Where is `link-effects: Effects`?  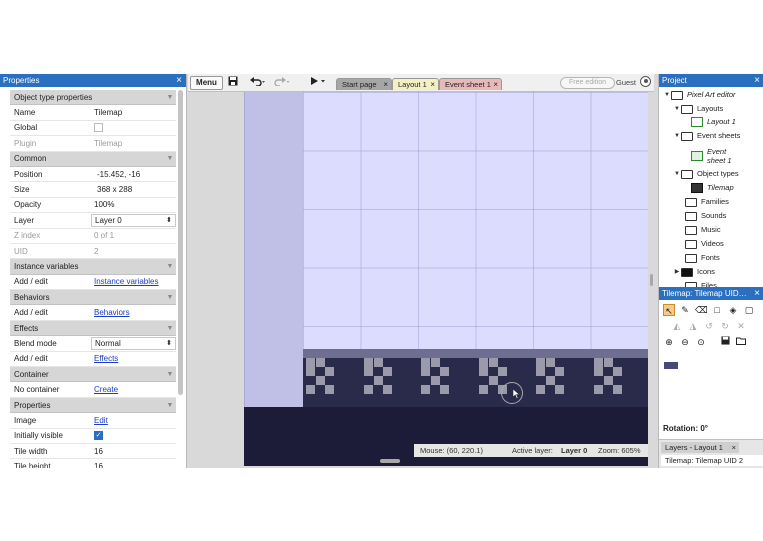 link-effects: Effects is located at coordinates (106, 358).